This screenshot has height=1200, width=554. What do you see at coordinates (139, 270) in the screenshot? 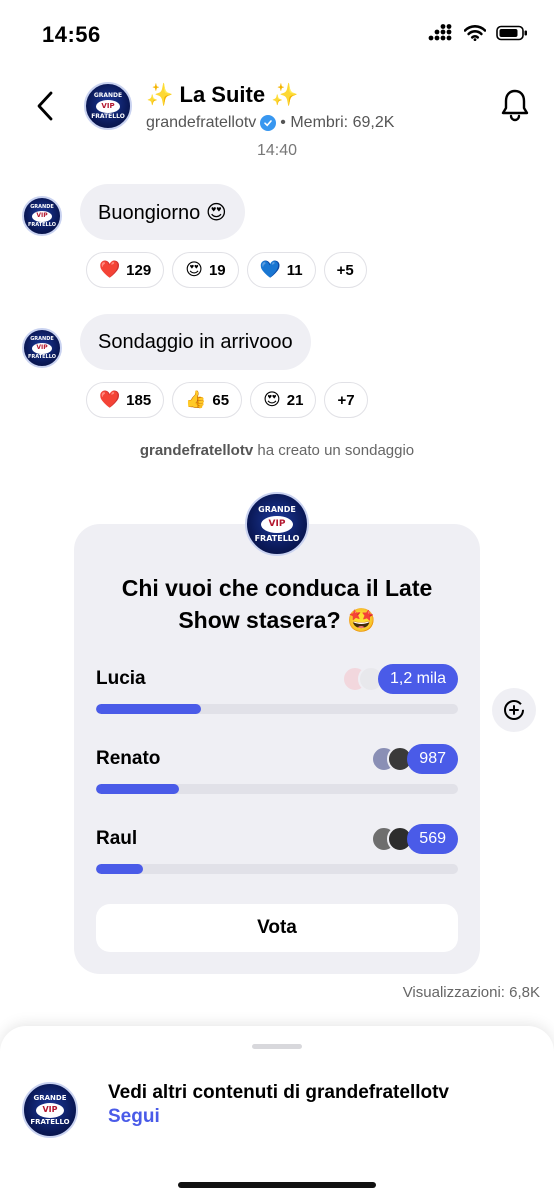
I see `reaction-count: 129` at bounding box center [139, 270].